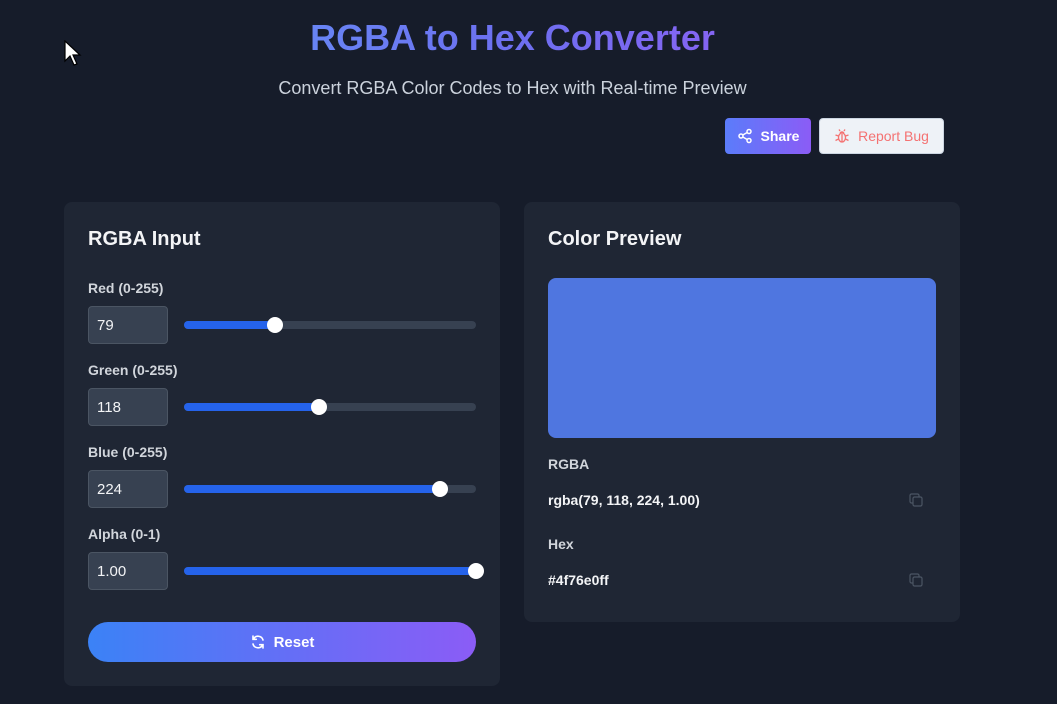 The image size is (1057, 704). I want to click on input-panel-title: RGBA Input, so click(144, 239).